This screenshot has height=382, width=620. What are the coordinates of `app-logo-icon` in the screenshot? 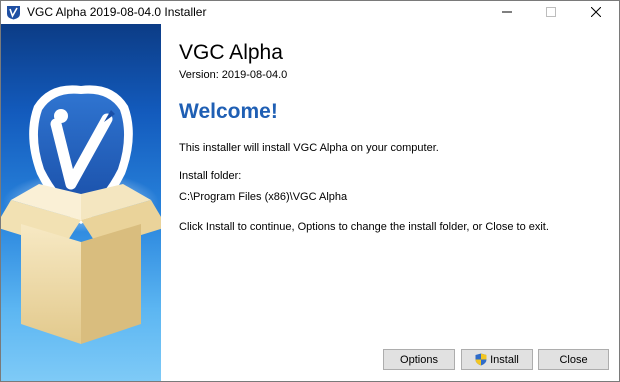 It's located at (13, 12).